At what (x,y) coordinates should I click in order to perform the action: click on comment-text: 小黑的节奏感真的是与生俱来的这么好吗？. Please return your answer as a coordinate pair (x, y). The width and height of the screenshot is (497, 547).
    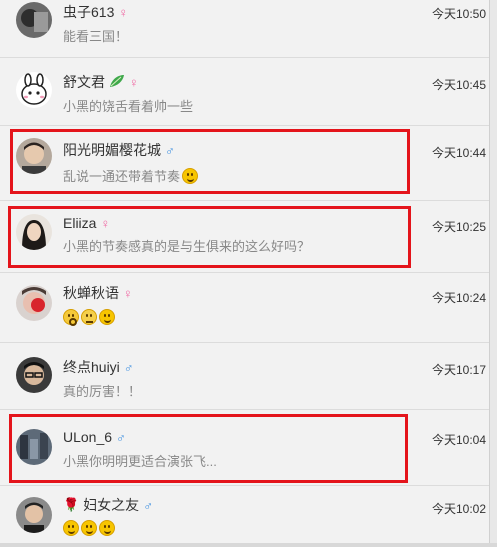
    Looking at the image, I should click on (186, 245).